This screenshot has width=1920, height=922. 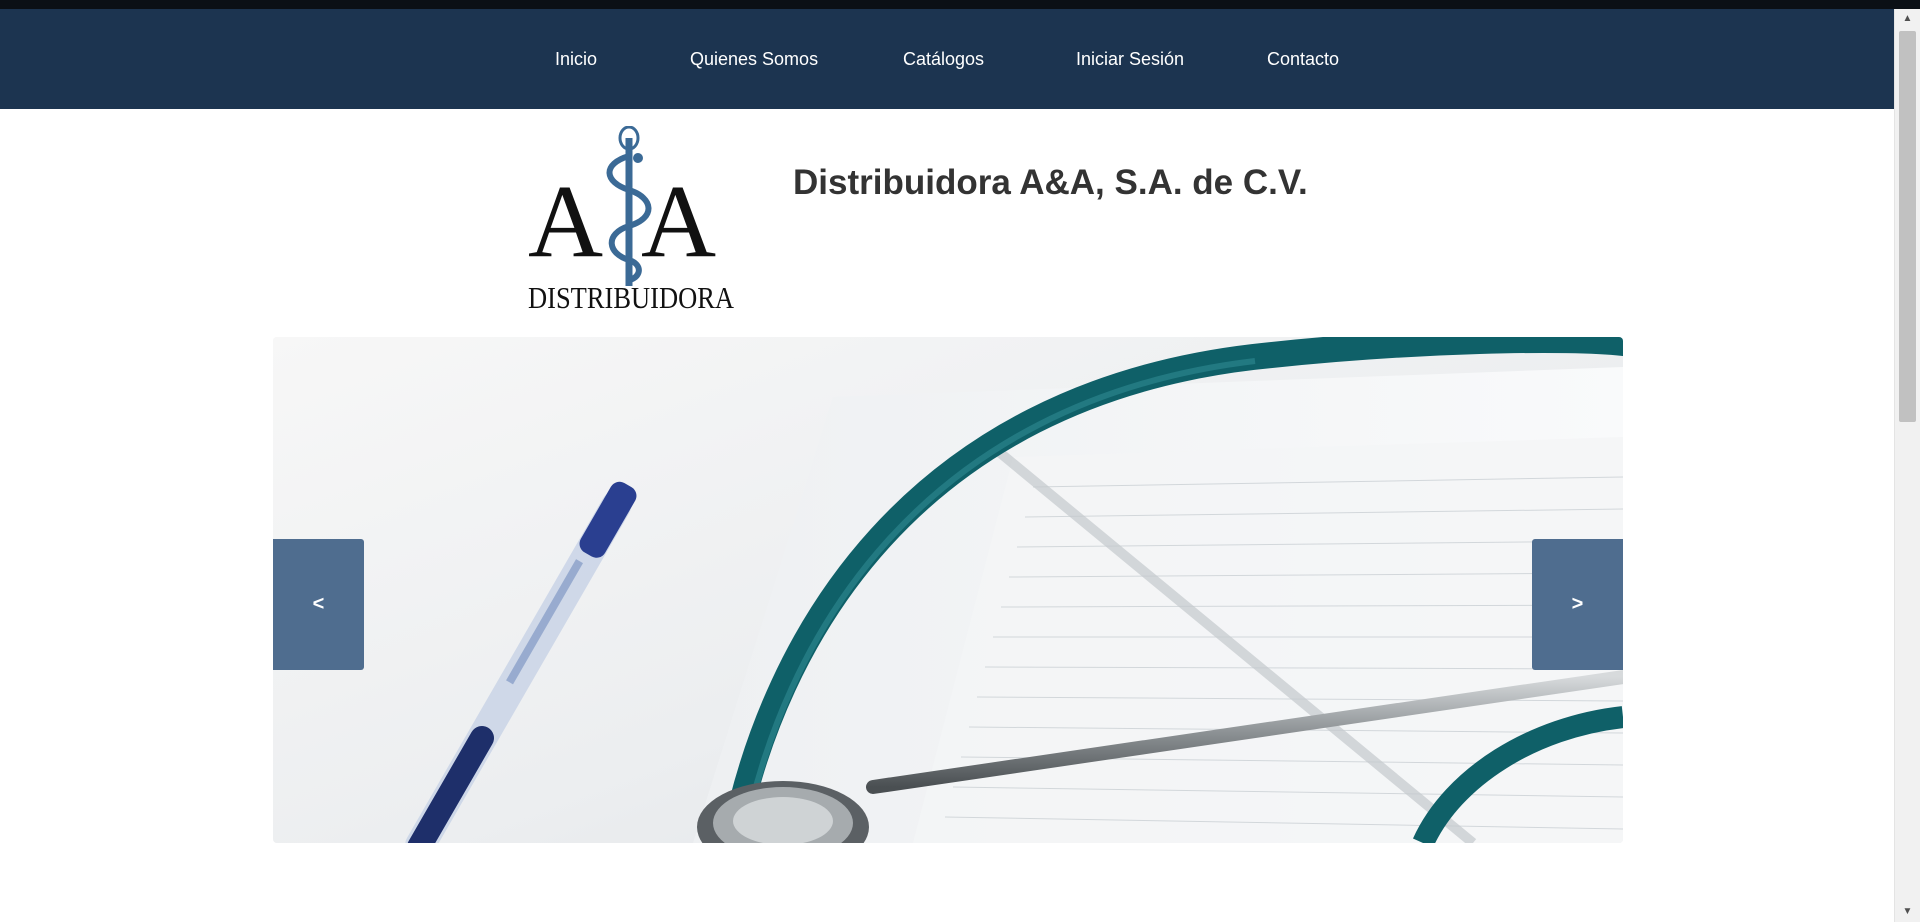 What do you see at coordinates (960, 4) in the screenshot?
I see `window-top-strip` at bounding box center [960, 4].